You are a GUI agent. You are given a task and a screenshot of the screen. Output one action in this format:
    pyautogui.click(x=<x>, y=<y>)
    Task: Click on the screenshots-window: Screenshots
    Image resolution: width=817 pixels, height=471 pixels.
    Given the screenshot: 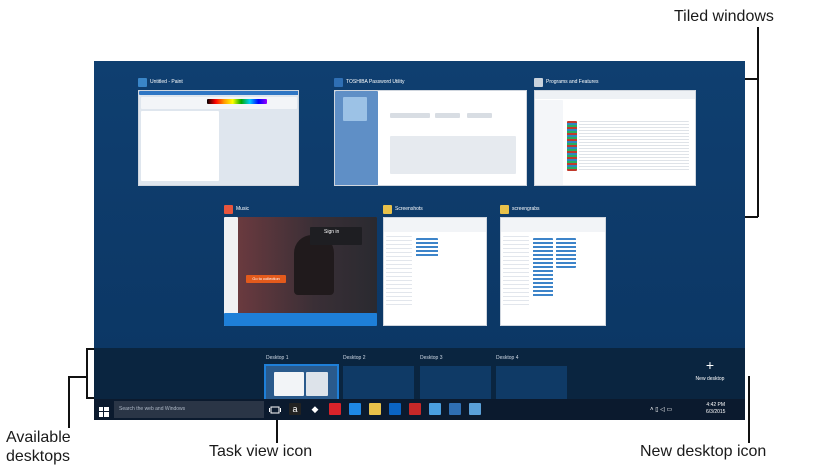 What is the action you would take?
    pyautogui.click(x=435, y=264)
    